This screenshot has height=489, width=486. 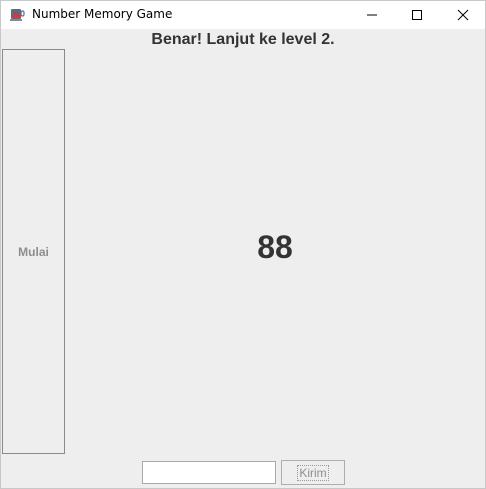 I want to click on close-button, so click(x=463, y=15).